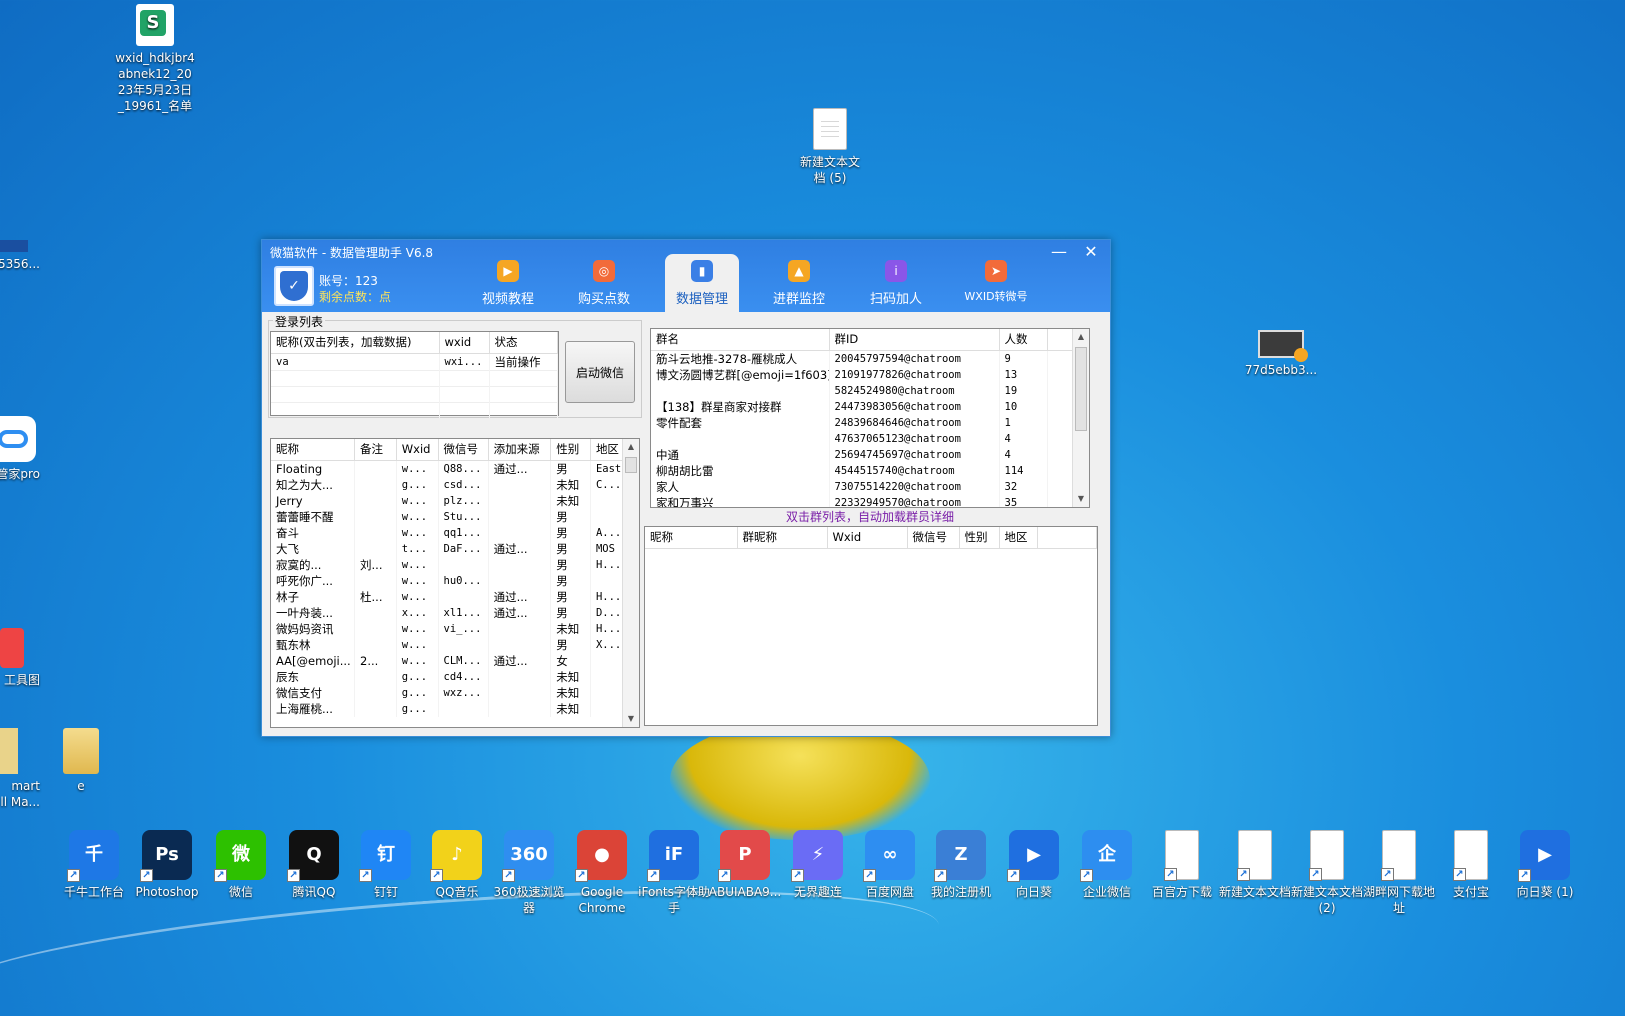 This screenshot has width=1625, height=1016. I want to click on desktop-icon-label: 管家pro, so click(20, 474).